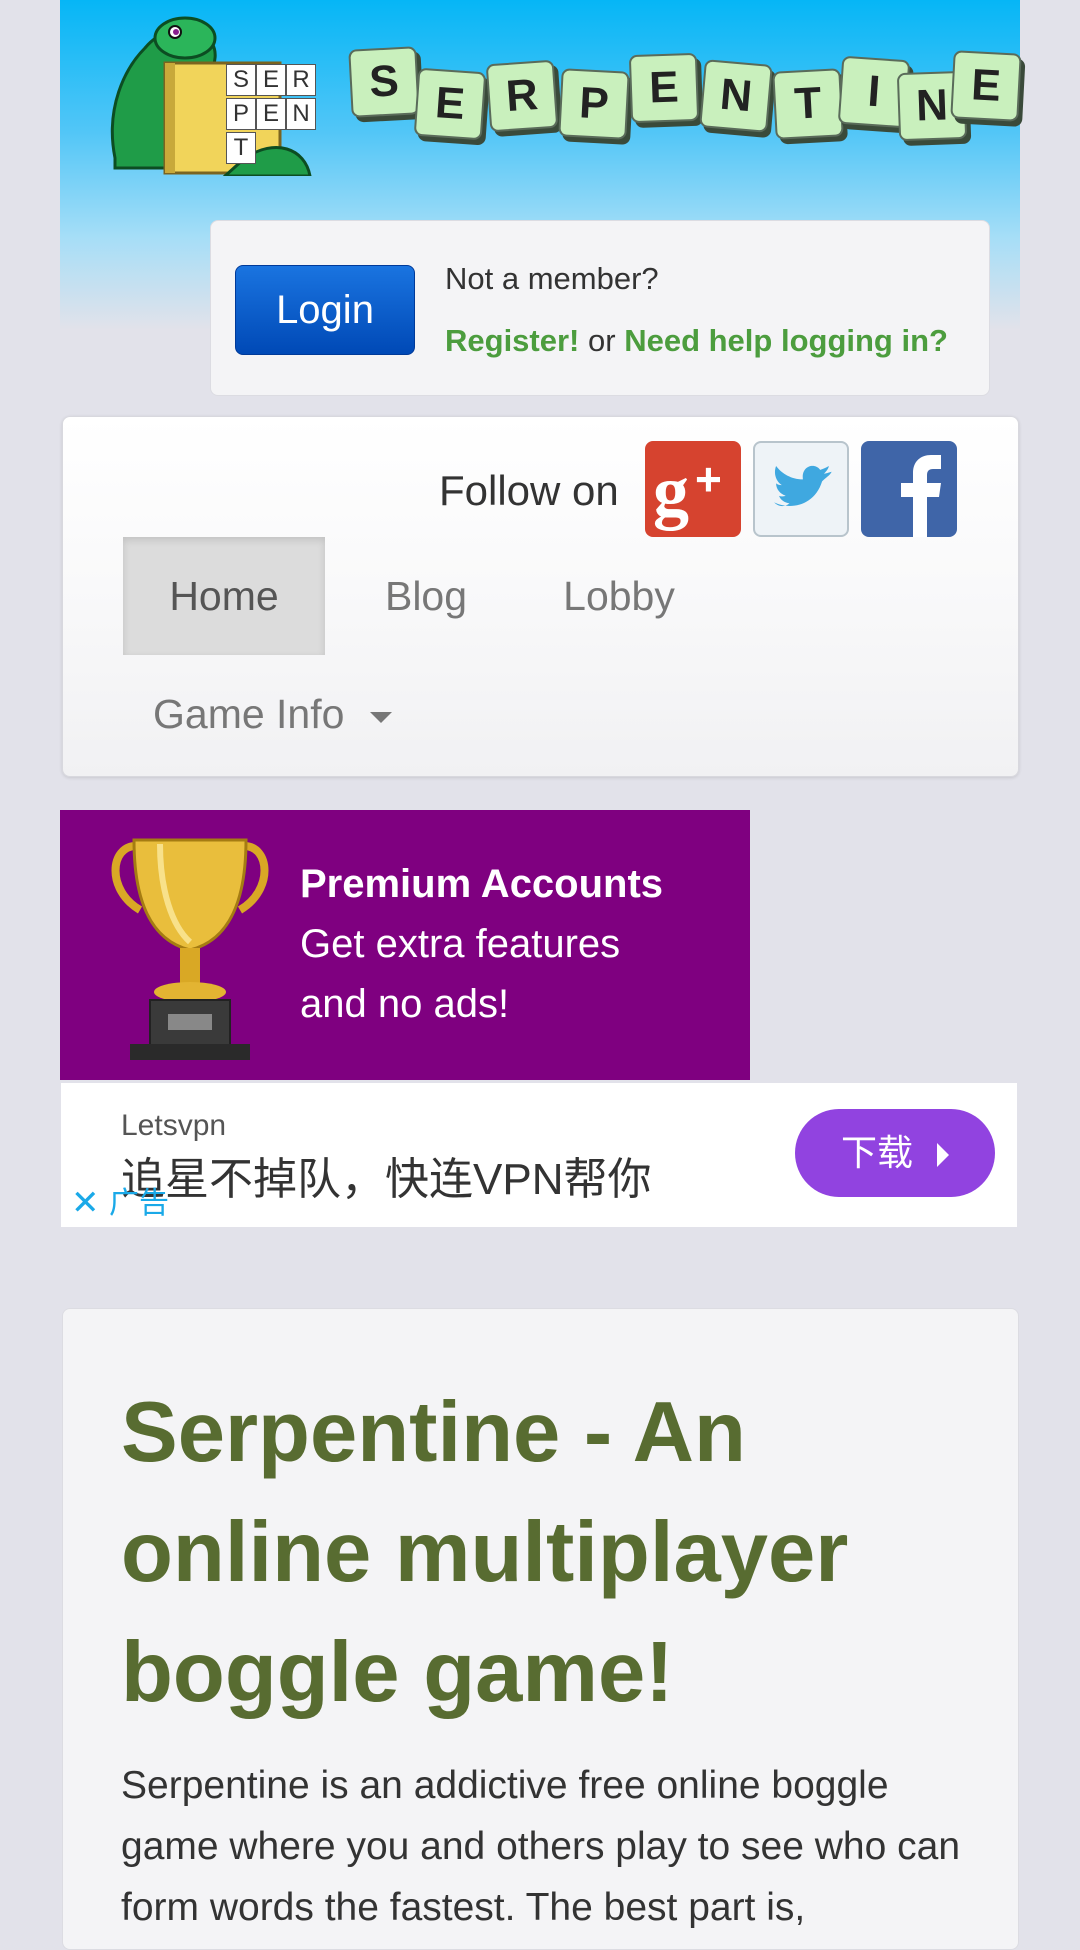  What do you see at coordinates (594, 104) in the screenshot?
I see `logo-tile: P` at bounding box center [594, 104].